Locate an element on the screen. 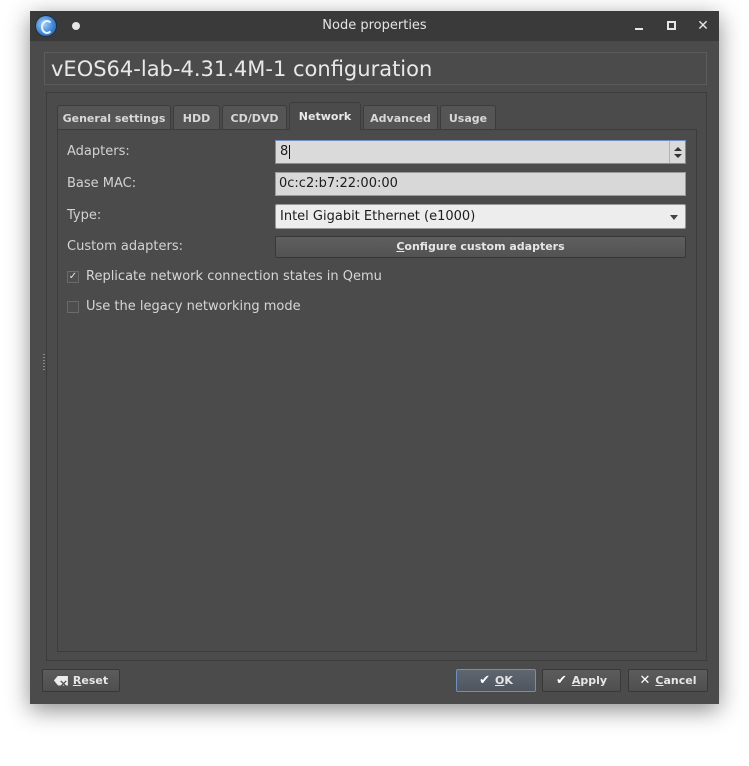 The image size is (749, 766). window-title: Node properties is located at coordinates (374, 25).